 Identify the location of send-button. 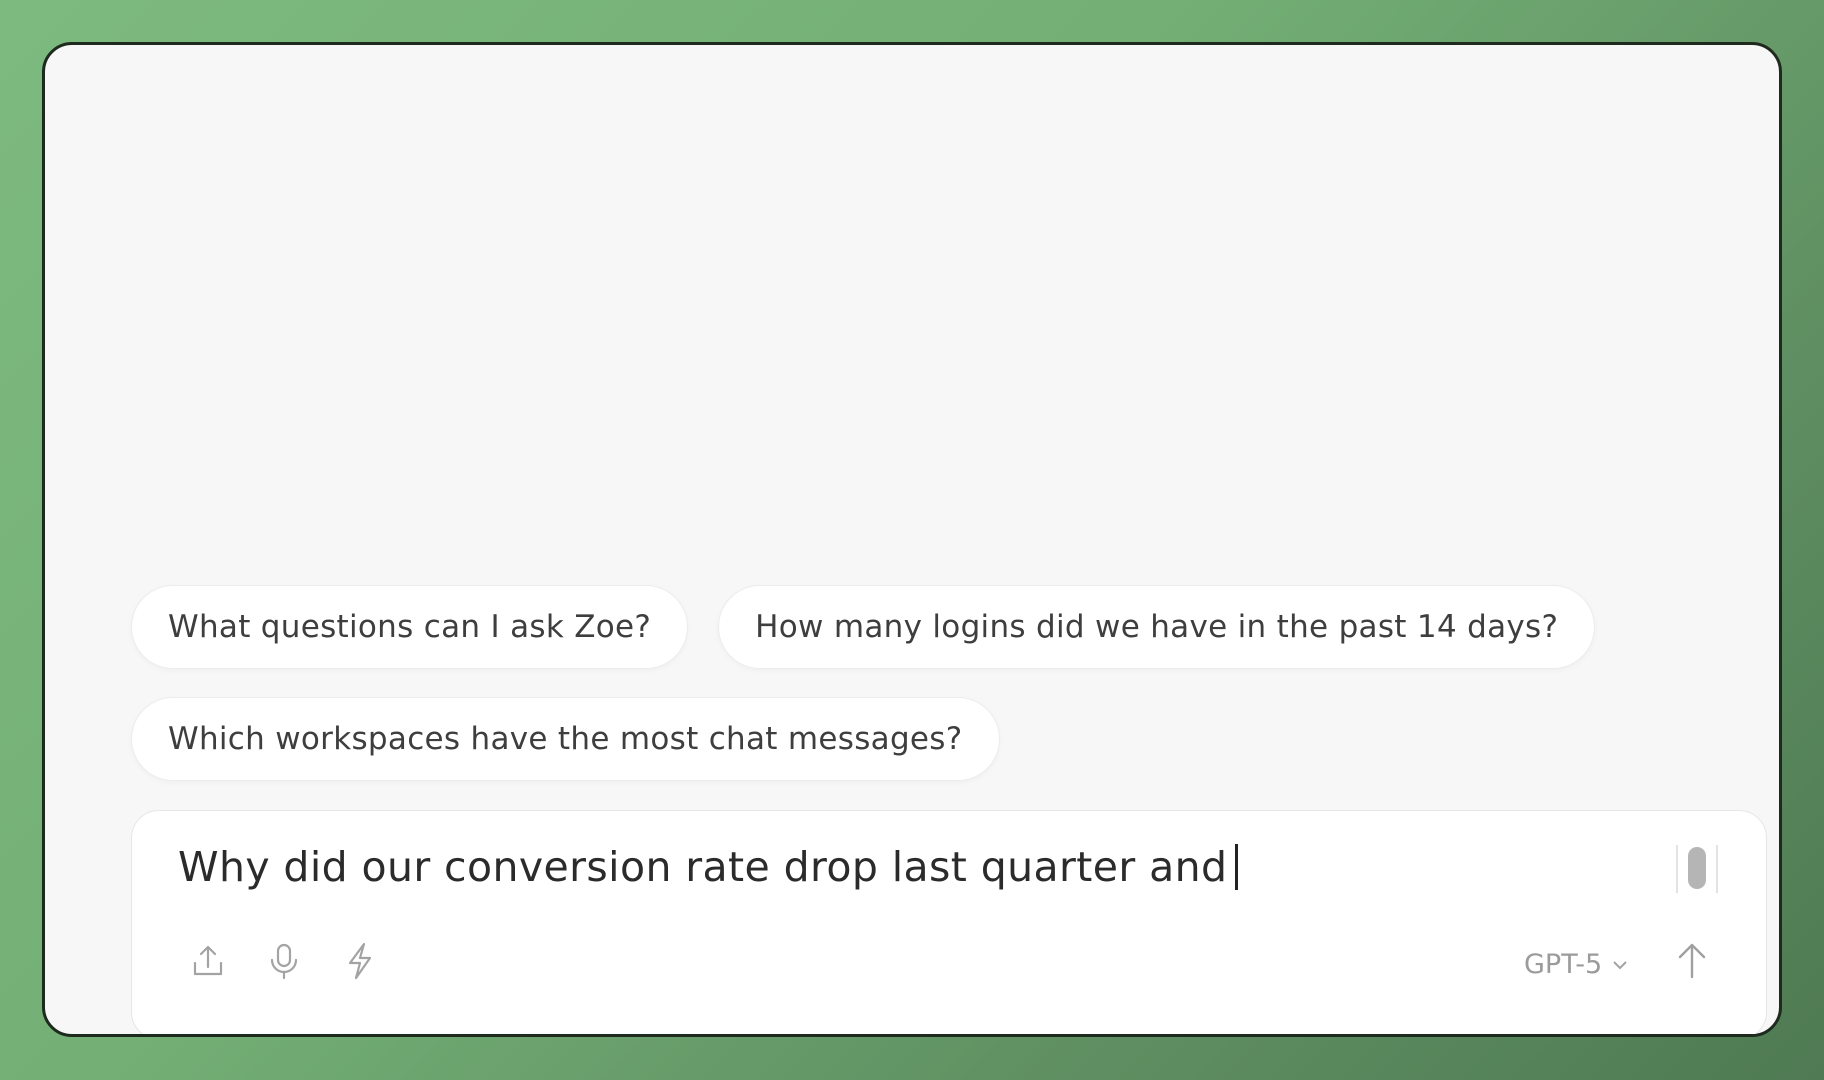
(1692, 961).